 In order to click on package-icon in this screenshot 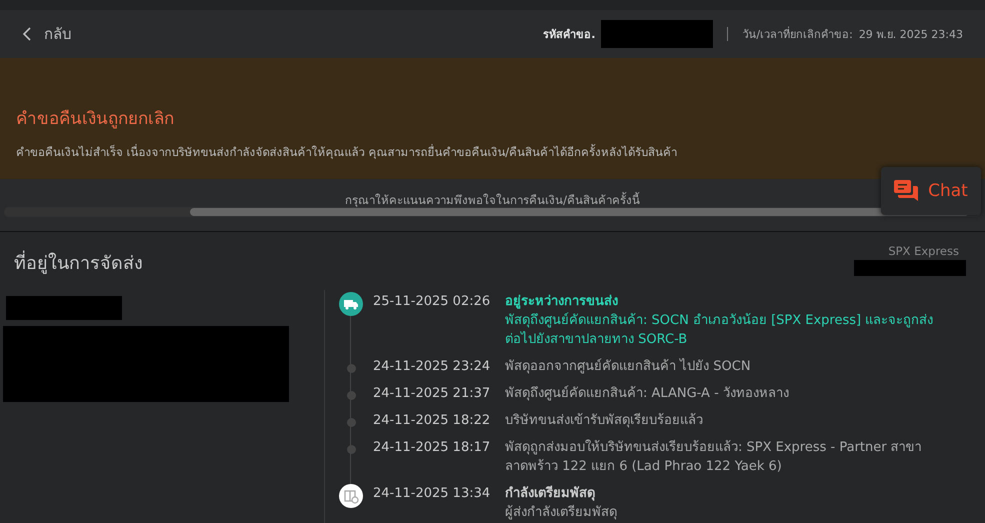, I will do `click(351, 496)`.